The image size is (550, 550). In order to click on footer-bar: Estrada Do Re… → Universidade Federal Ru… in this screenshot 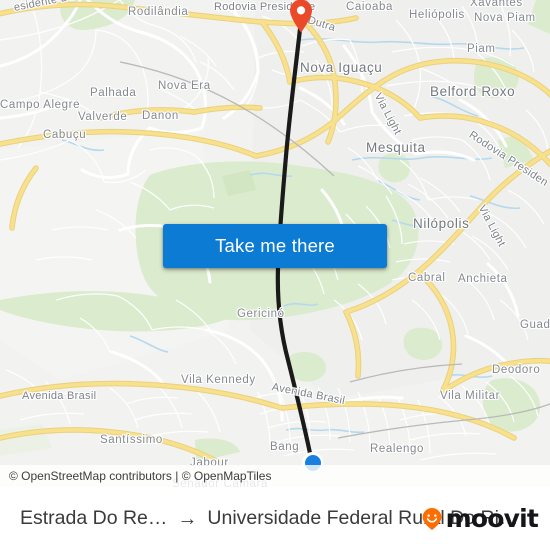, I will do `click(275, 518)`.